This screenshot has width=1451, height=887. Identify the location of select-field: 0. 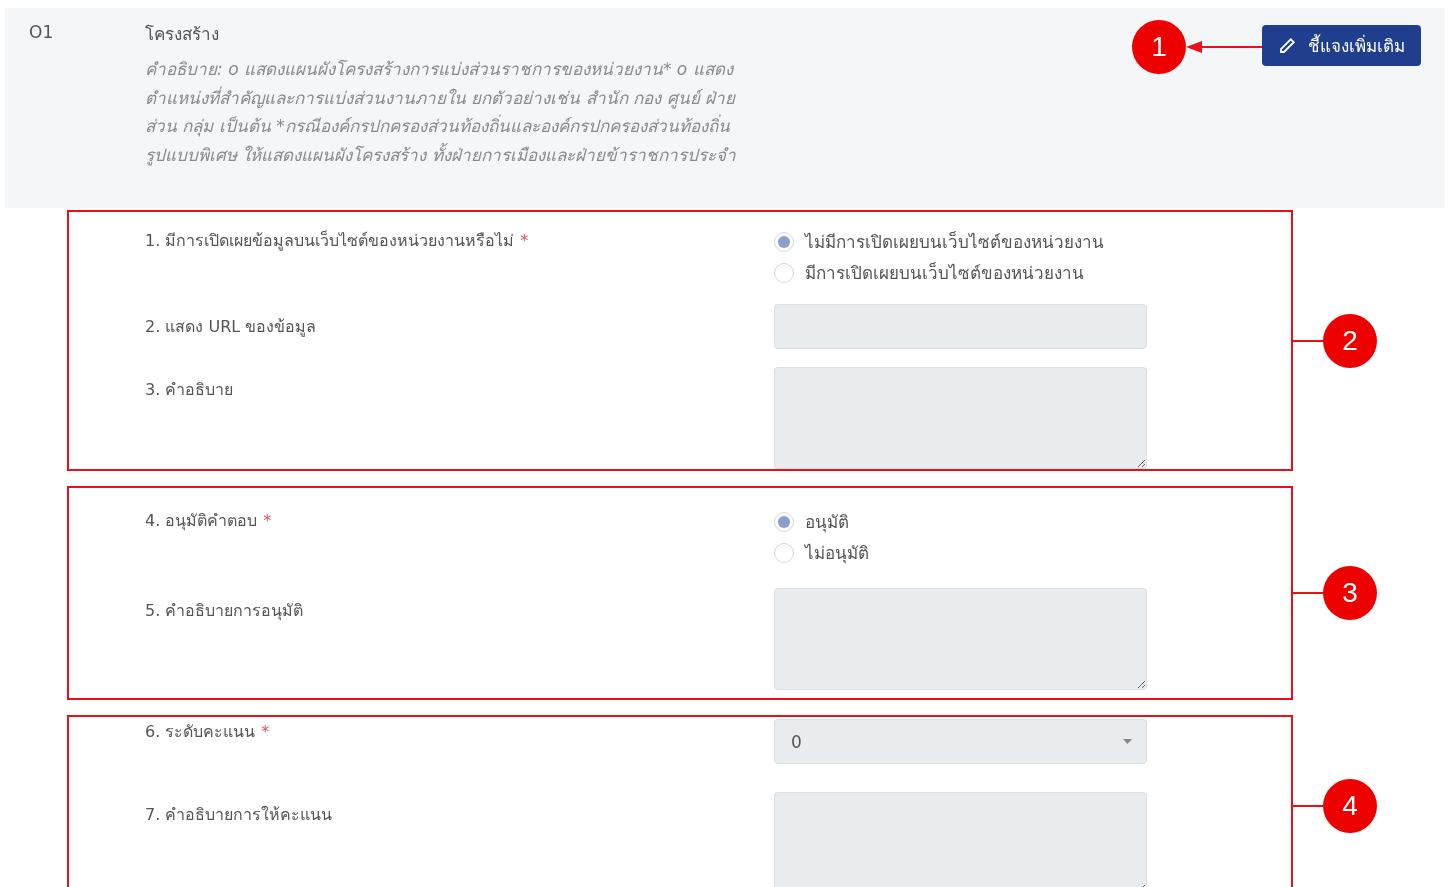
(960, 741).